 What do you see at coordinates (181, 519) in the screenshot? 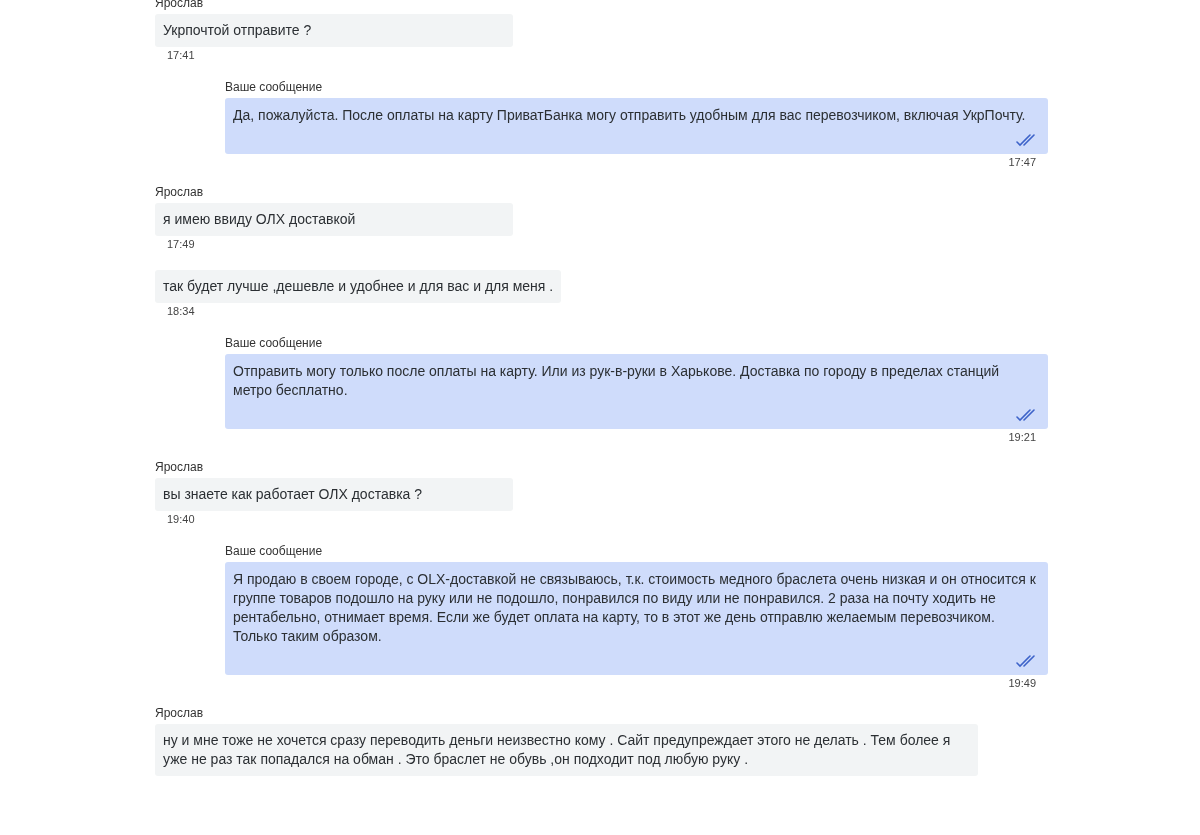
I see `message-time: 19:40` at bounding box center [181, 519].